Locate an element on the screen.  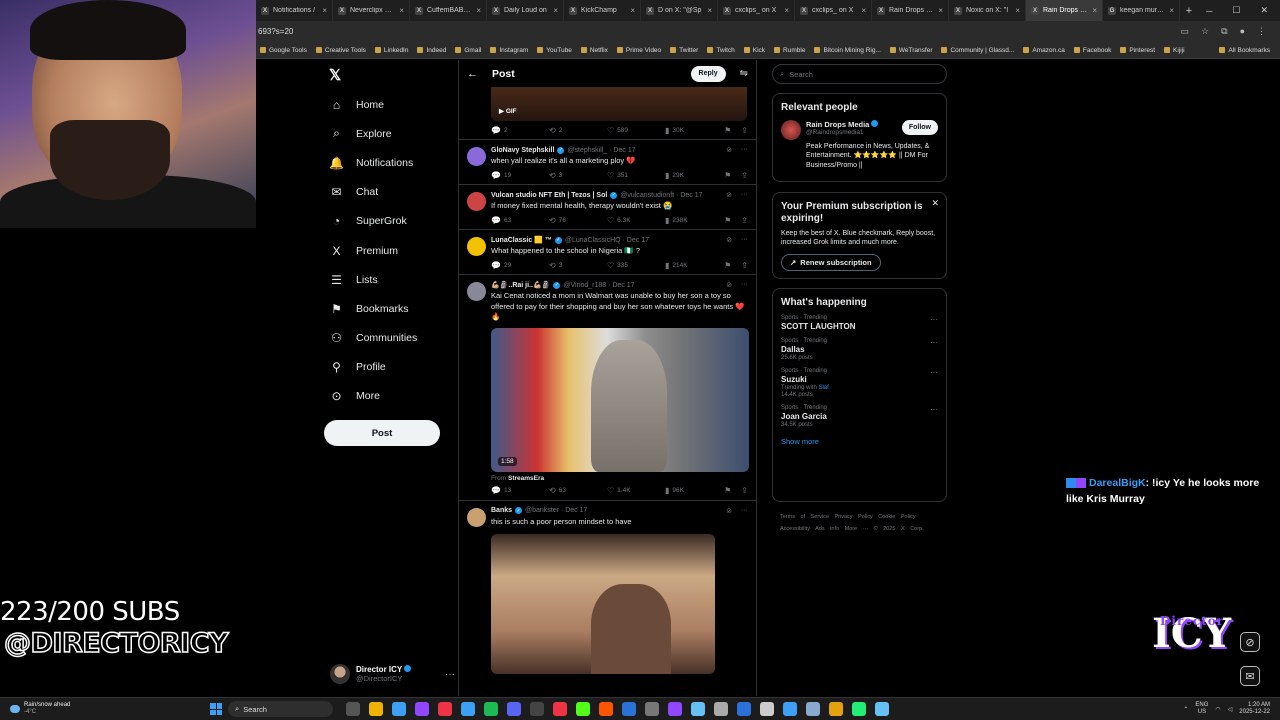
views-action: ▮ 238K is located at coordinates (694, 220).